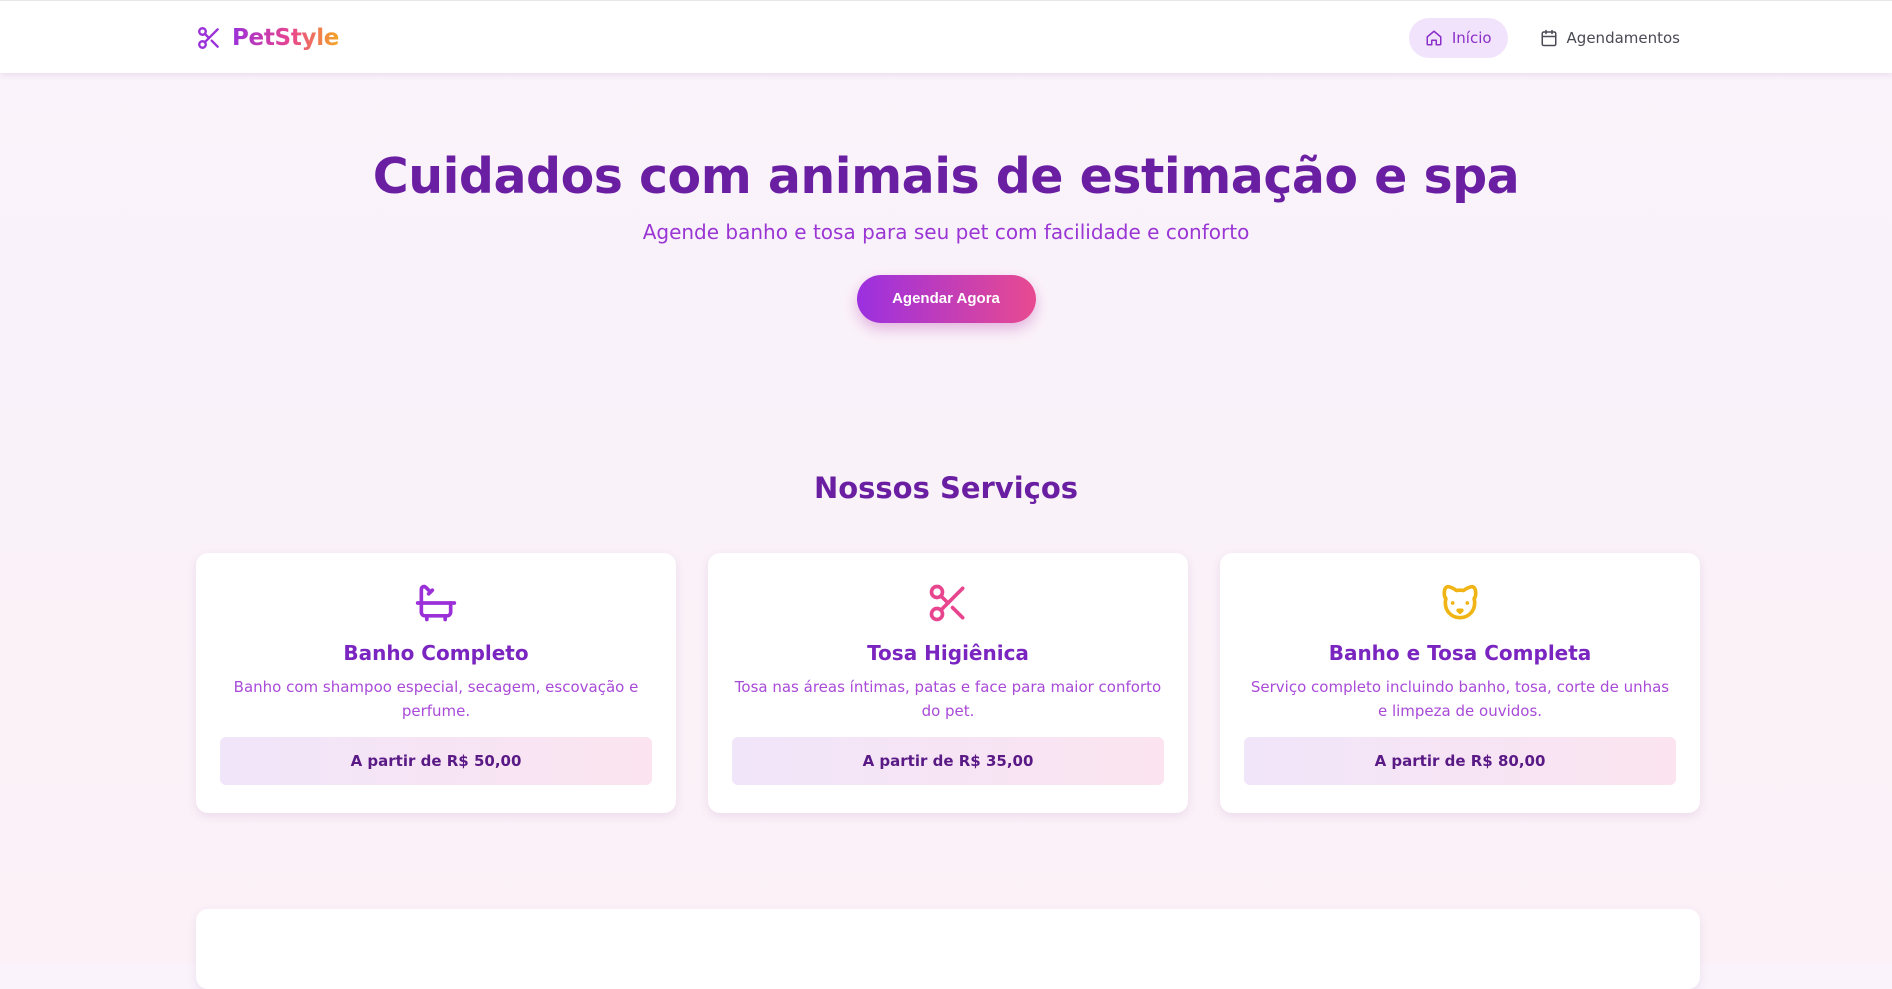 Image resolution: width=1892 pixels, height=989 pixels. Describe the element at coordinates (946, 488) in the screenshot. I see `services-section-title: Nossos Serviços` at that location.